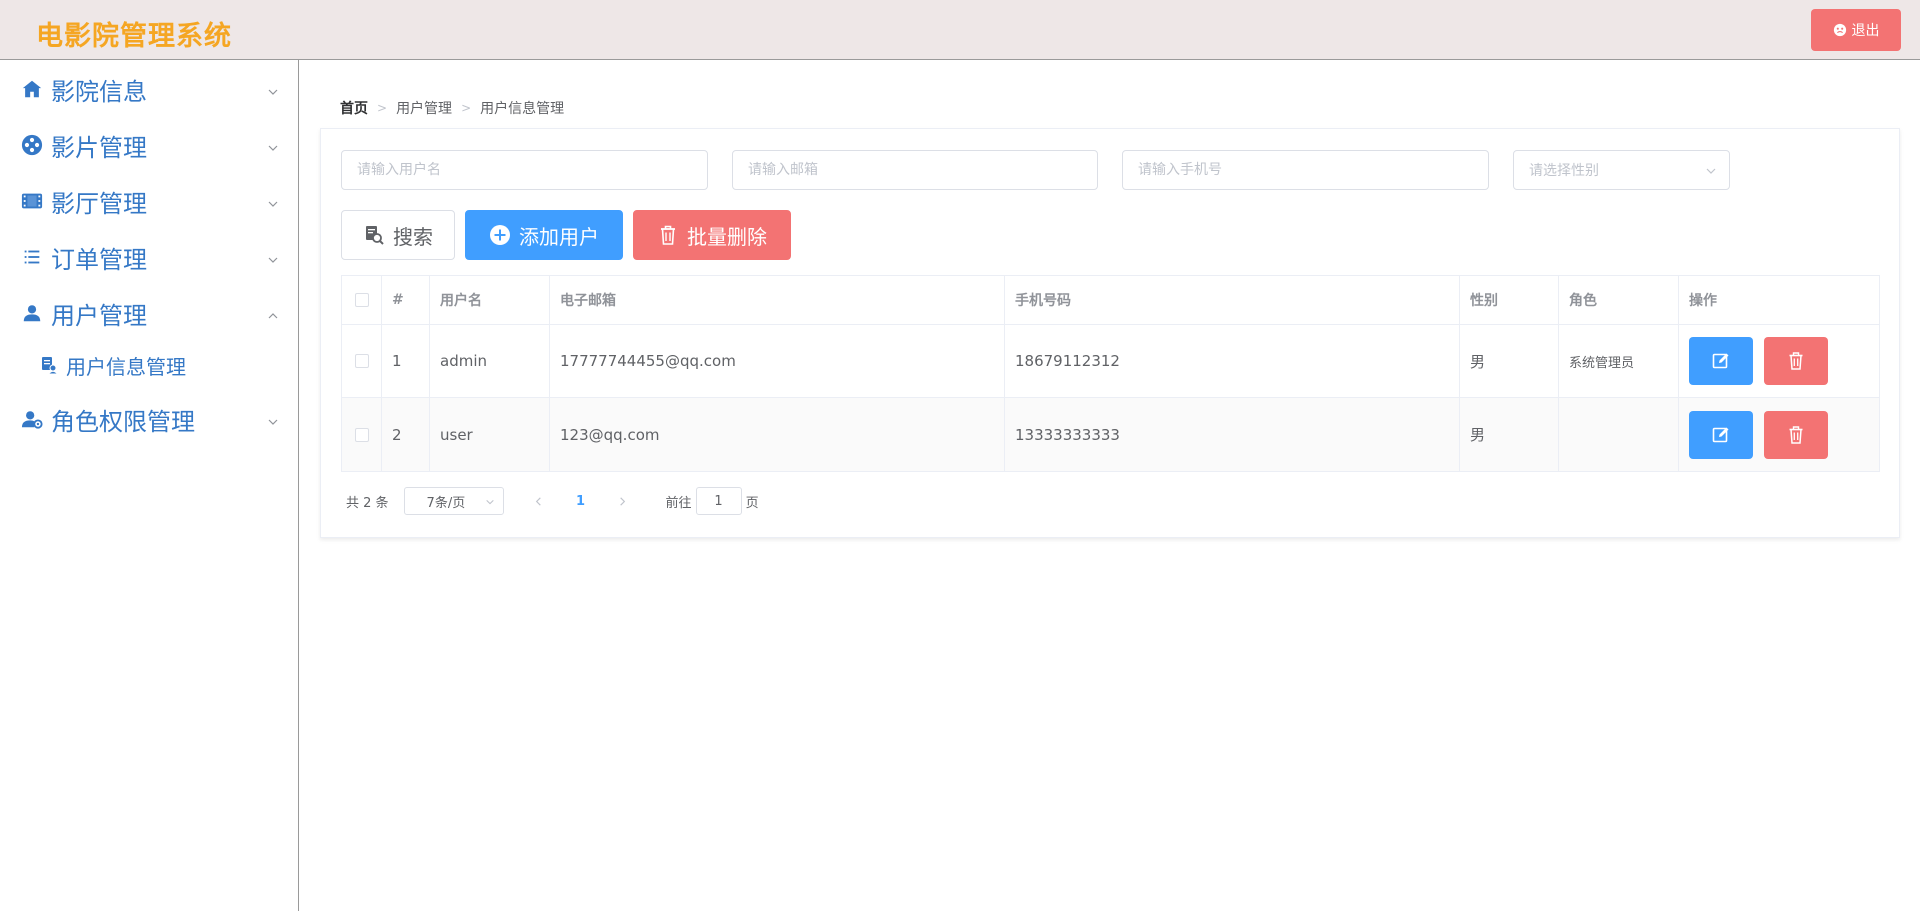  Describe the element at coordinates (559, 236) in the screenshot. I see `add-user-button-label: 添加用户` at that location.